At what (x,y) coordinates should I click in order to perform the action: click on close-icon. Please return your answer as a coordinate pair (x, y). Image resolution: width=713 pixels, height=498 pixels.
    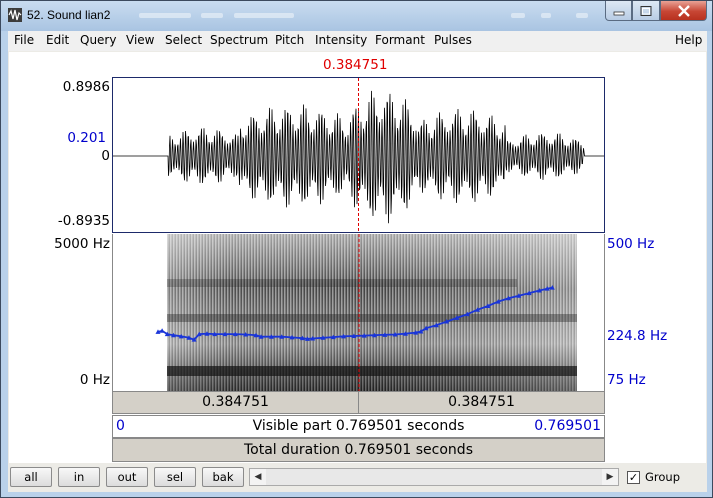
    Looking at the image, I should click on (683, 10).